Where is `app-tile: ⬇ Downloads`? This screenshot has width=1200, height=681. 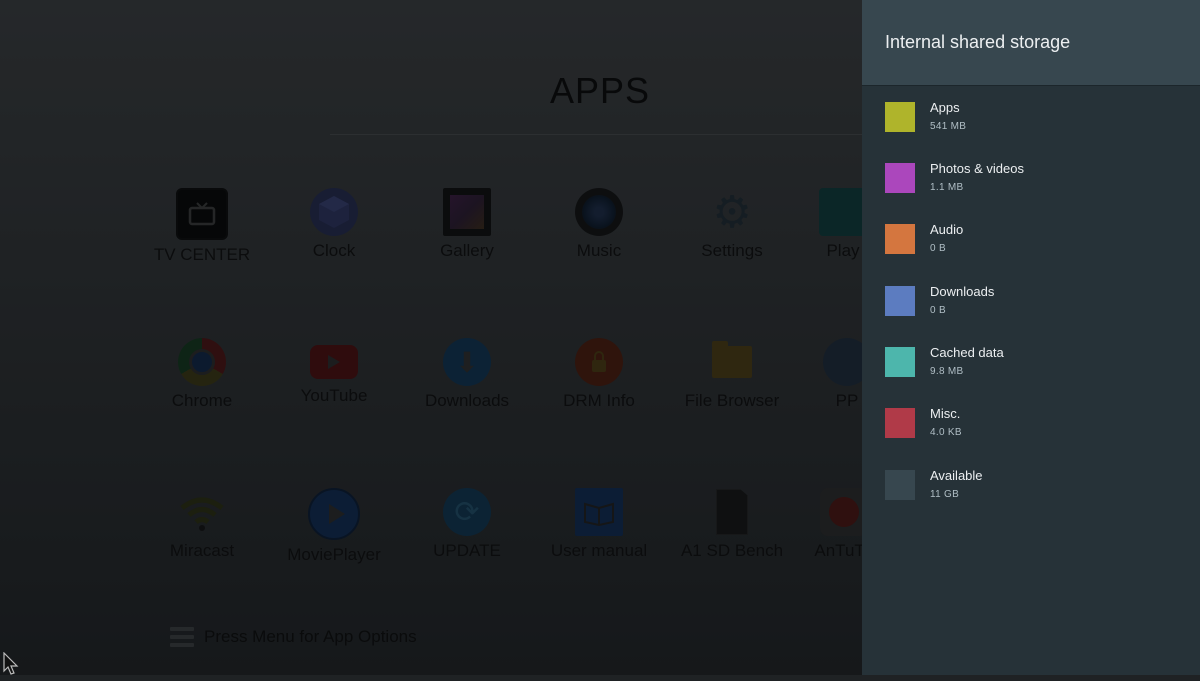 app-tile: ⬇ Downloads is located at coordinates (467, 374).